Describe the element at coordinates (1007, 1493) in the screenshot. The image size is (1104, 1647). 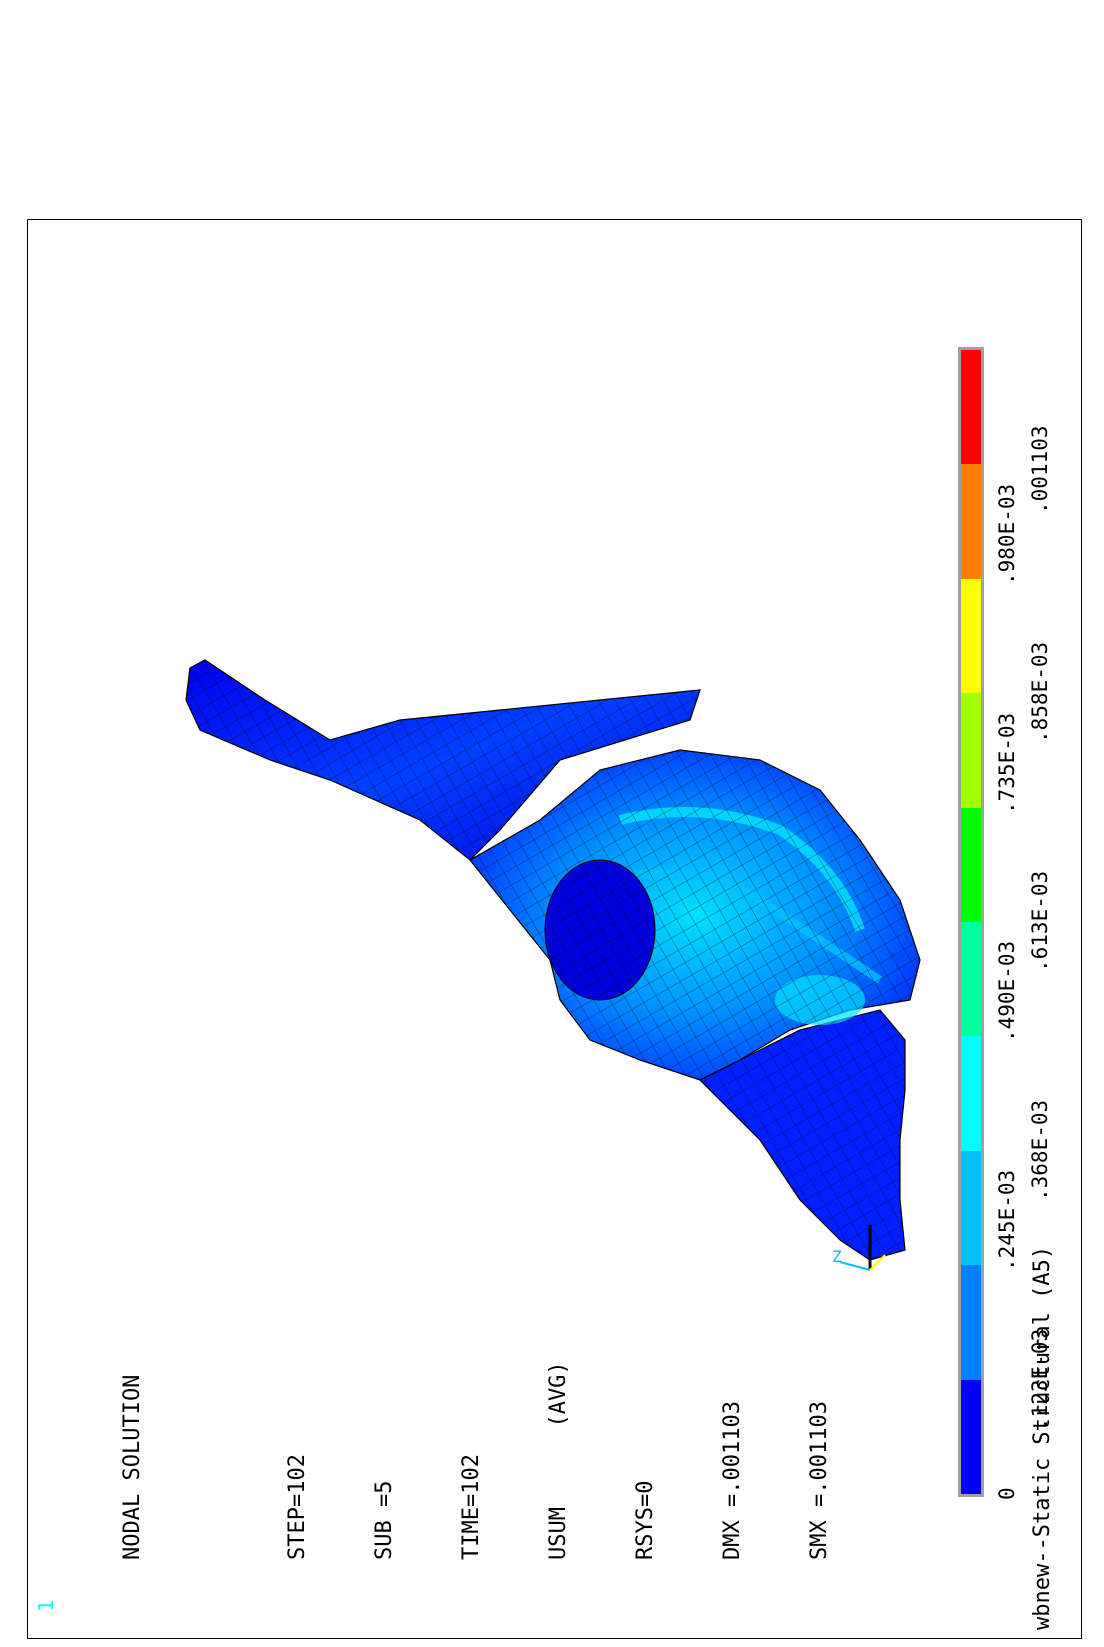
I see `legend-label-lower: 0` at that location.